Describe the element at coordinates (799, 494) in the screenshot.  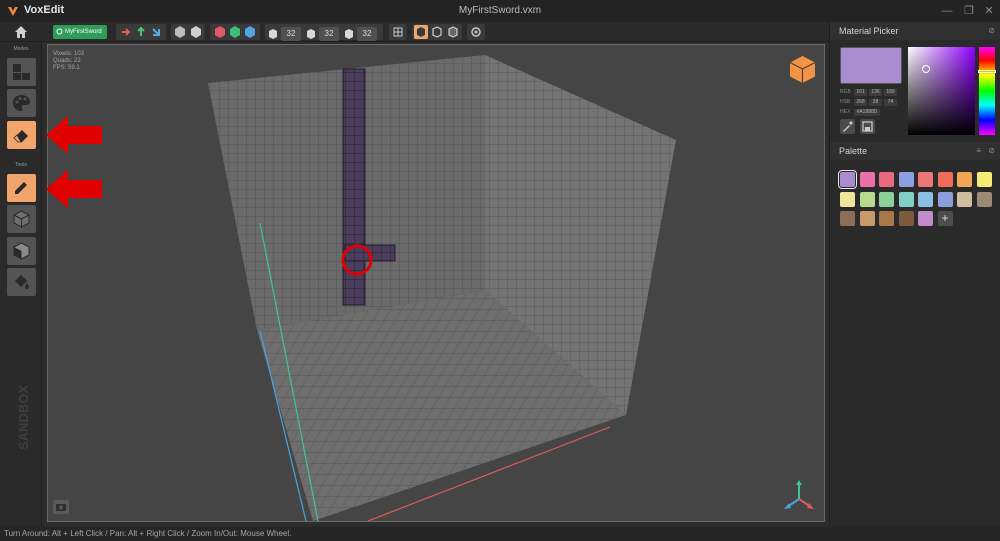
I see `axis-gizmo-icon` at that location.